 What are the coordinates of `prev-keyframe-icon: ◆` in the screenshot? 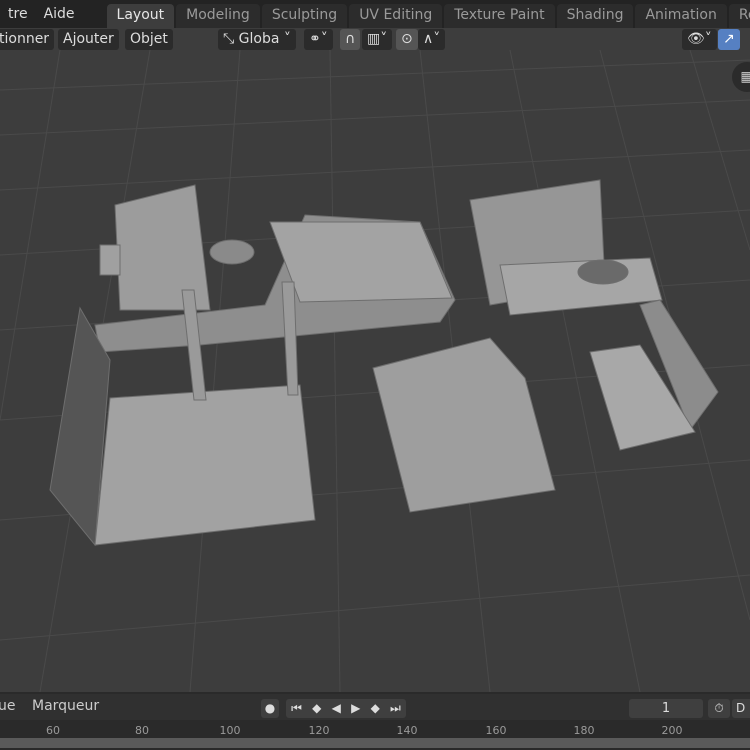 It's located at (316, 708).